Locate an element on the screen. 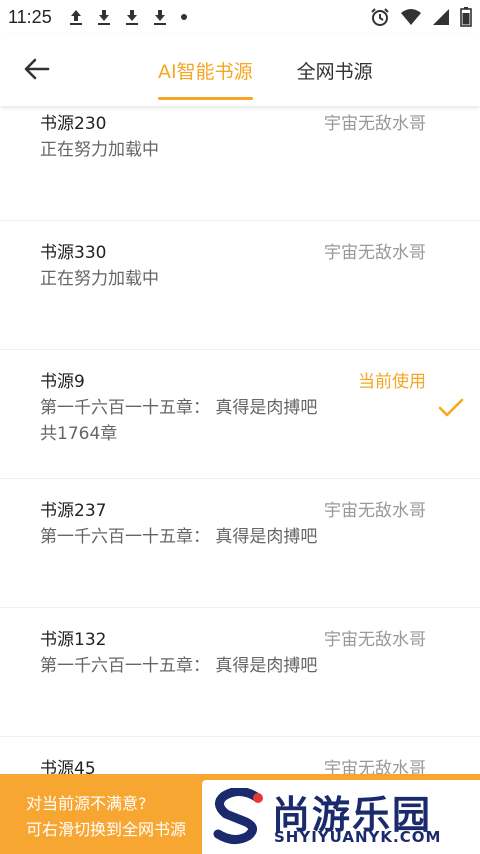 The height and width of the screenshot is (854, 480). notification-icons is located at coordinates (128, 17).